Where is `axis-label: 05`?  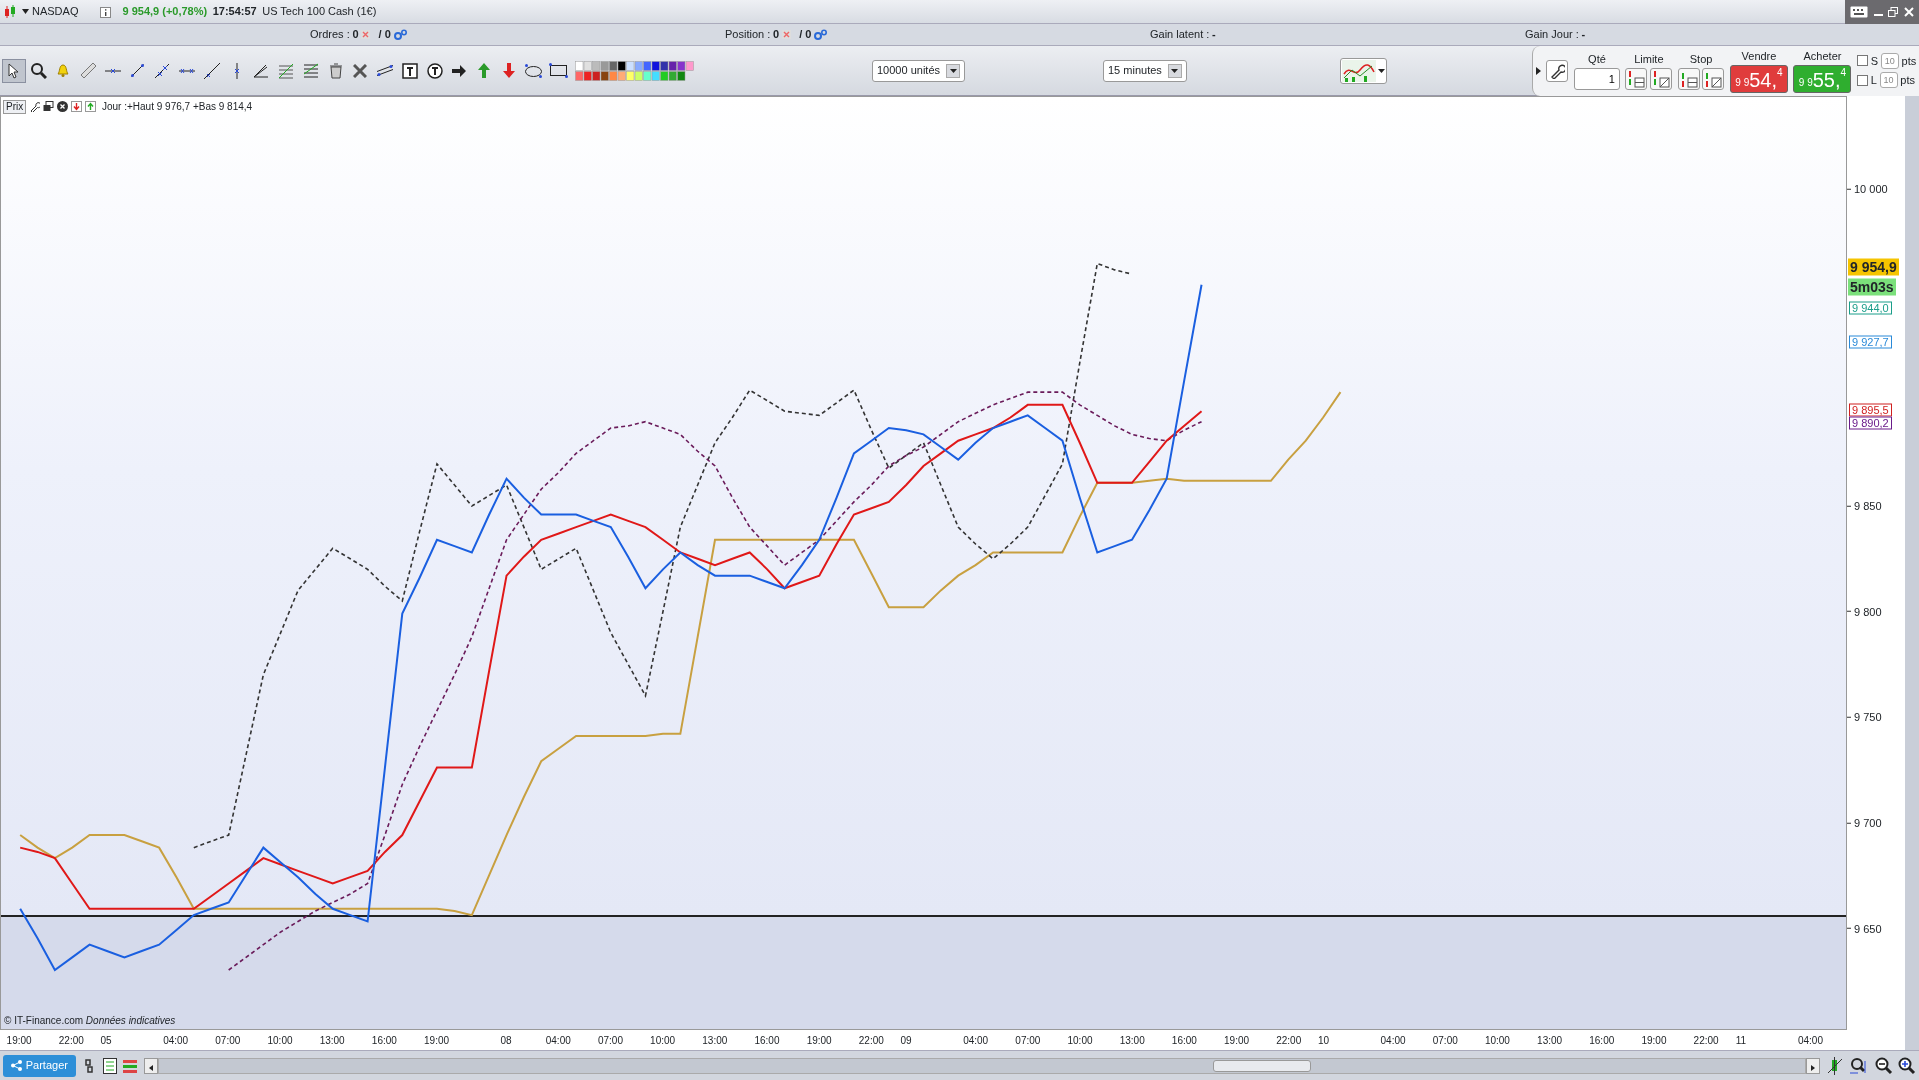 axis-label: 05 is located at coordinates (106, 1041).